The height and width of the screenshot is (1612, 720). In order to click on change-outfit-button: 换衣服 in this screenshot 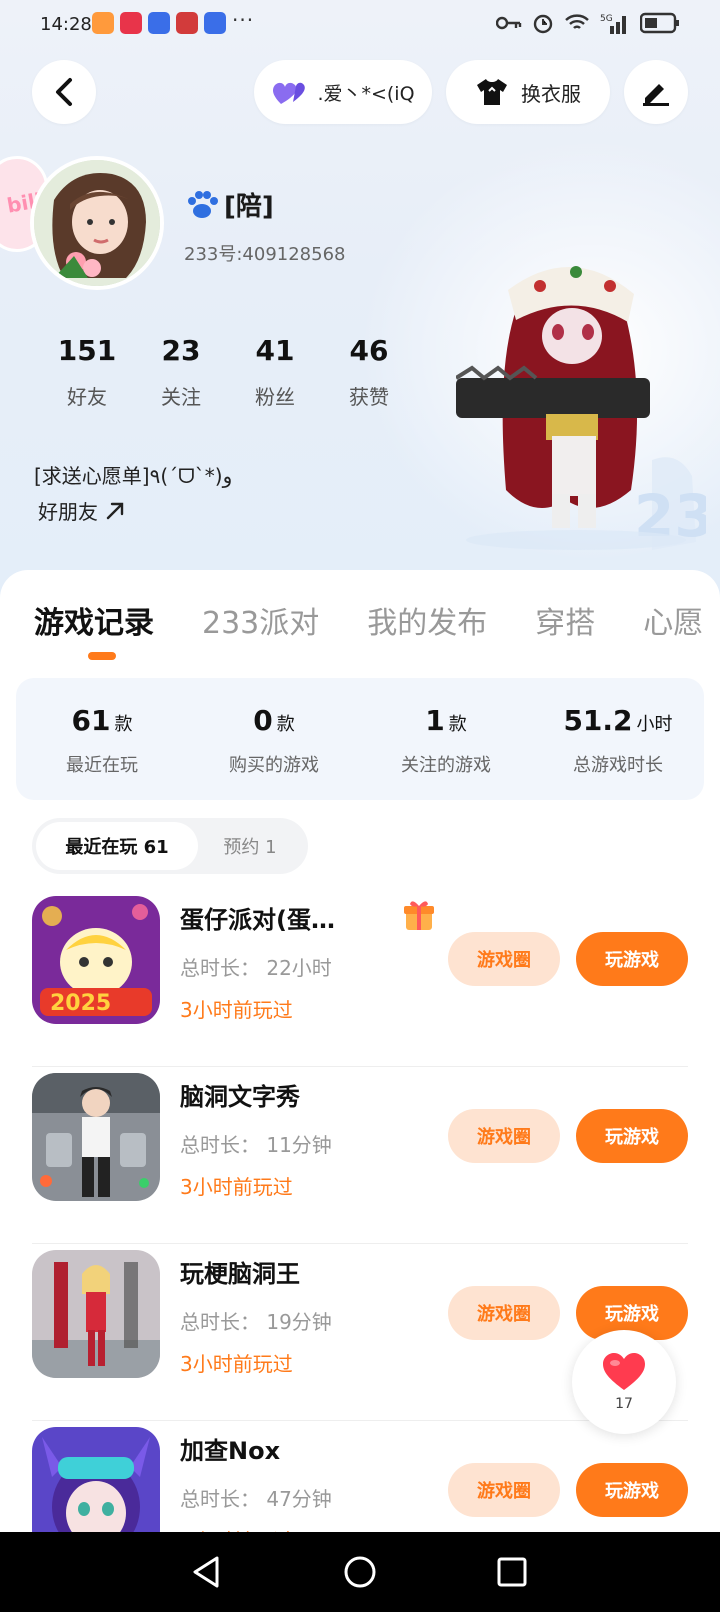, I will do `click(528, 92)`.